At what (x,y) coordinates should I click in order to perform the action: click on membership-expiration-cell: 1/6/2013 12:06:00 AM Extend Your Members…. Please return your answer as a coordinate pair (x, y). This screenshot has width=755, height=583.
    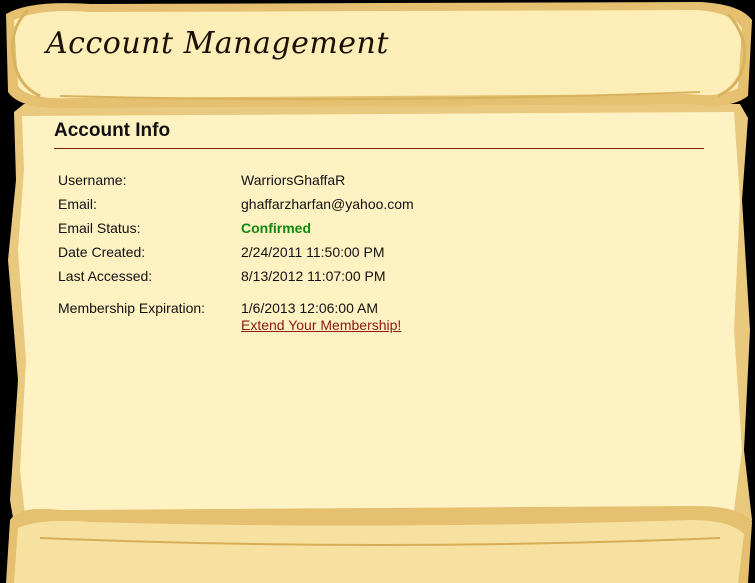
    Looking at the image, I should click on (321, 316).